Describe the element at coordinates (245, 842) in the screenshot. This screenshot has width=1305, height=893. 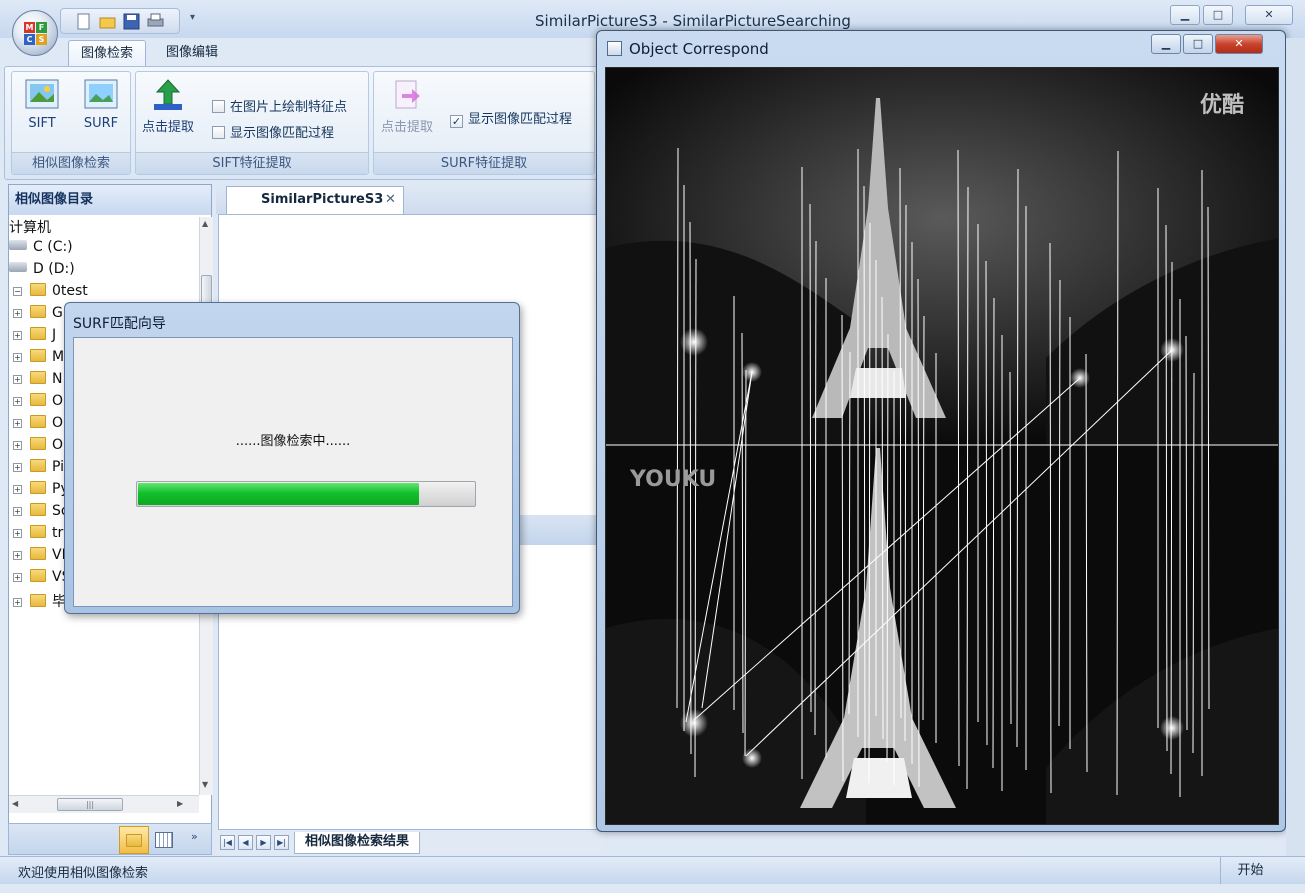
I see `prev-page-icon: ◀` at that location.